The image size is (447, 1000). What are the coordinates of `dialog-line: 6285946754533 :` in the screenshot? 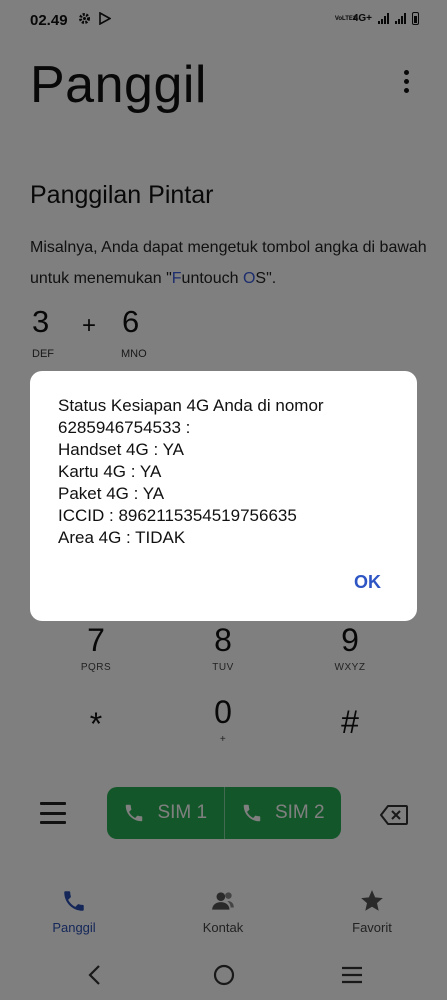 It's located at (124, 427).